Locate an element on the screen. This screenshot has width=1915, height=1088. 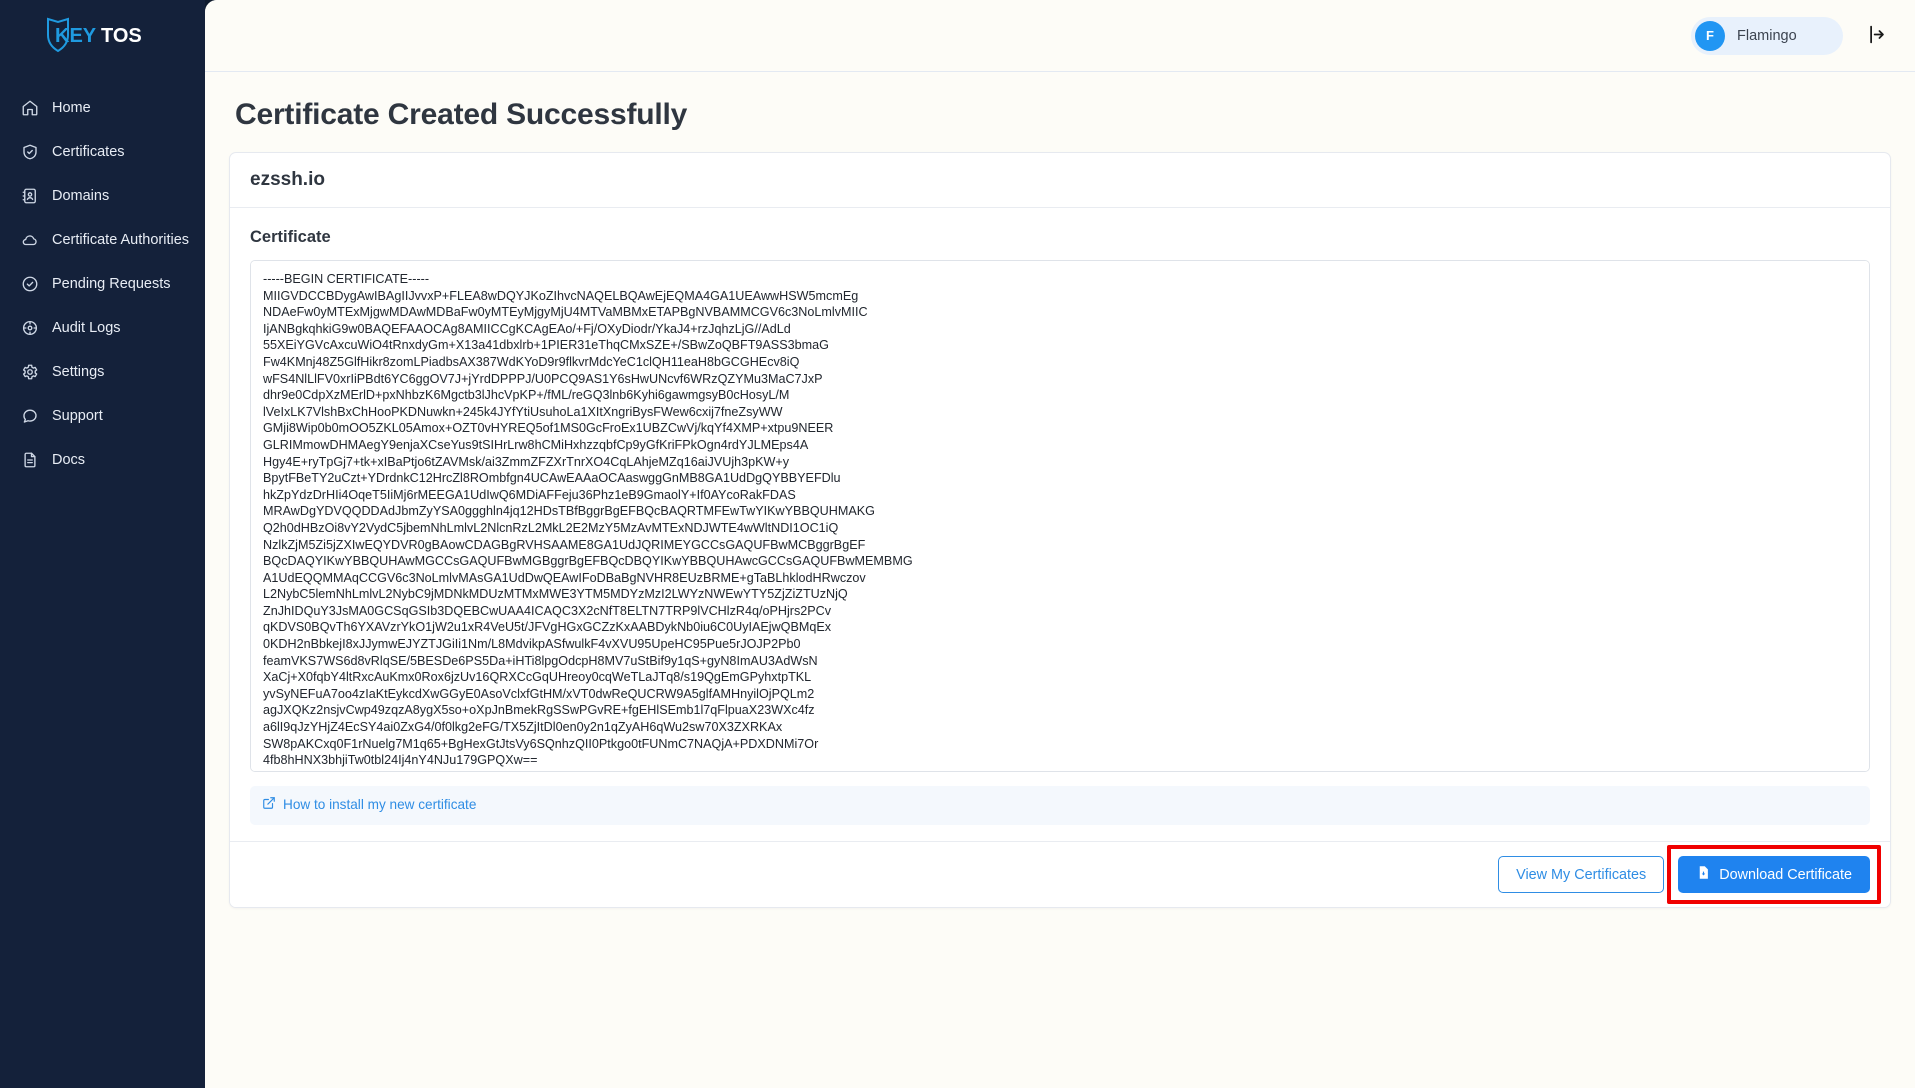
external-link-icon is located at coordinates (269, 804).